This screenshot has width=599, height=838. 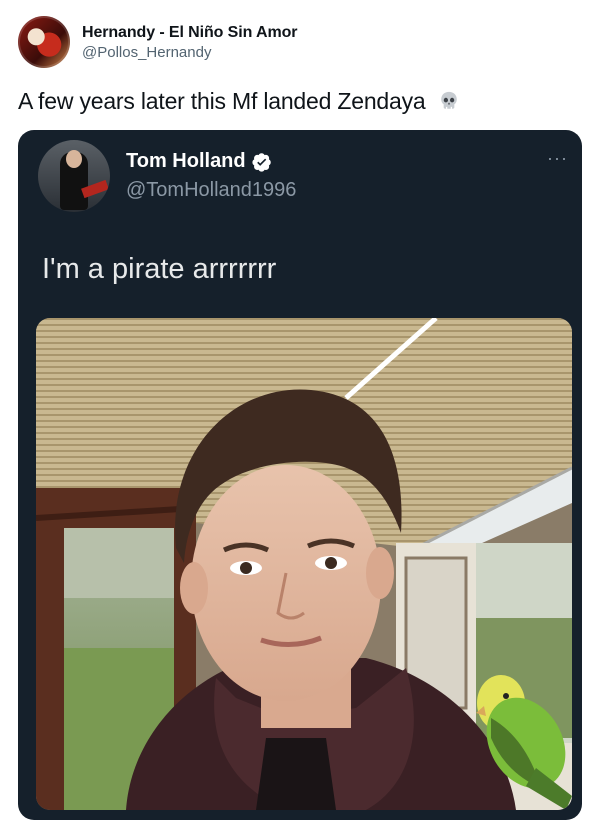 I want to click on user-handle: @TomHolland1996, so click(x=211, y=190).